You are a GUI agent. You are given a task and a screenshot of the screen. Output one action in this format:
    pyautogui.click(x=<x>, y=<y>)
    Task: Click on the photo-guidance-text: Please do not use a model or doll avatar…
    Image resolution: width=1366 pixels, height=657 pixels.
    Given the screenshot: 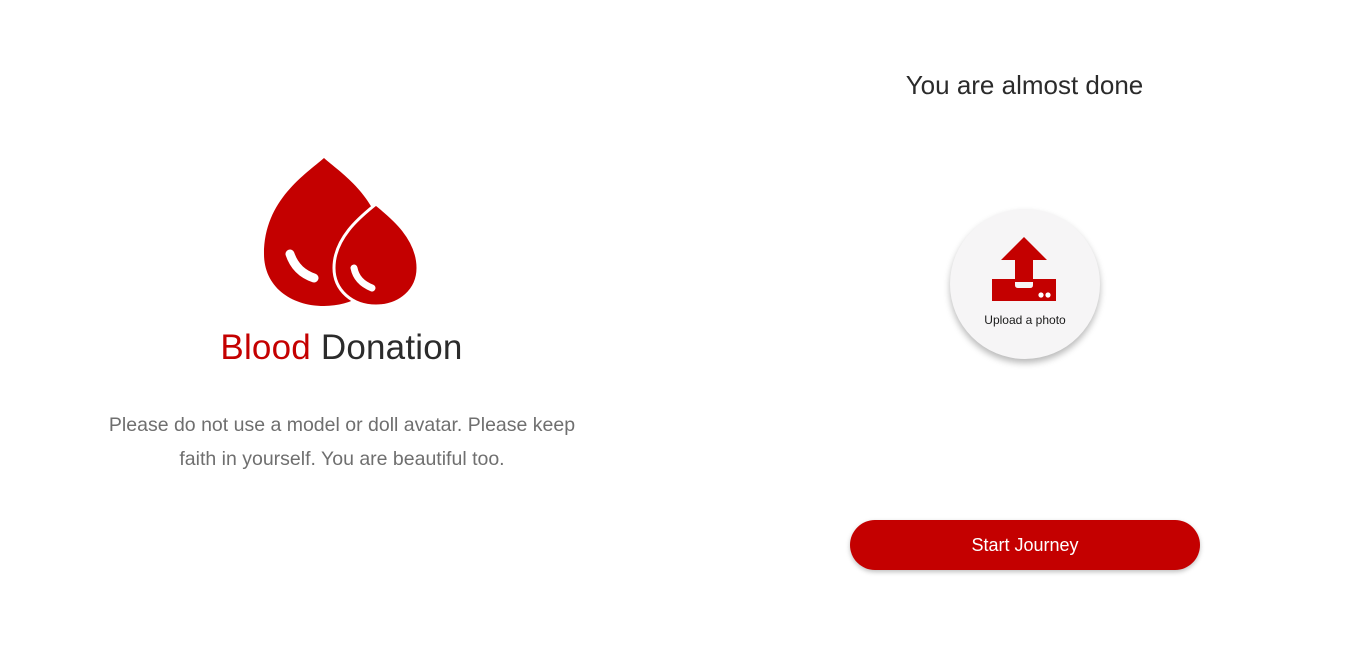 What is the action you would take?
    pyautogui.click(x=342, y=442)
    